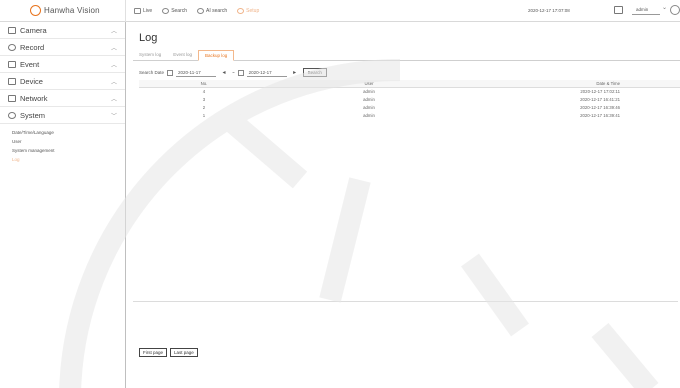 The height and width of the screenshot is (388, 680). I want to click on sidebar-item-label: Network, so click(34, 98).